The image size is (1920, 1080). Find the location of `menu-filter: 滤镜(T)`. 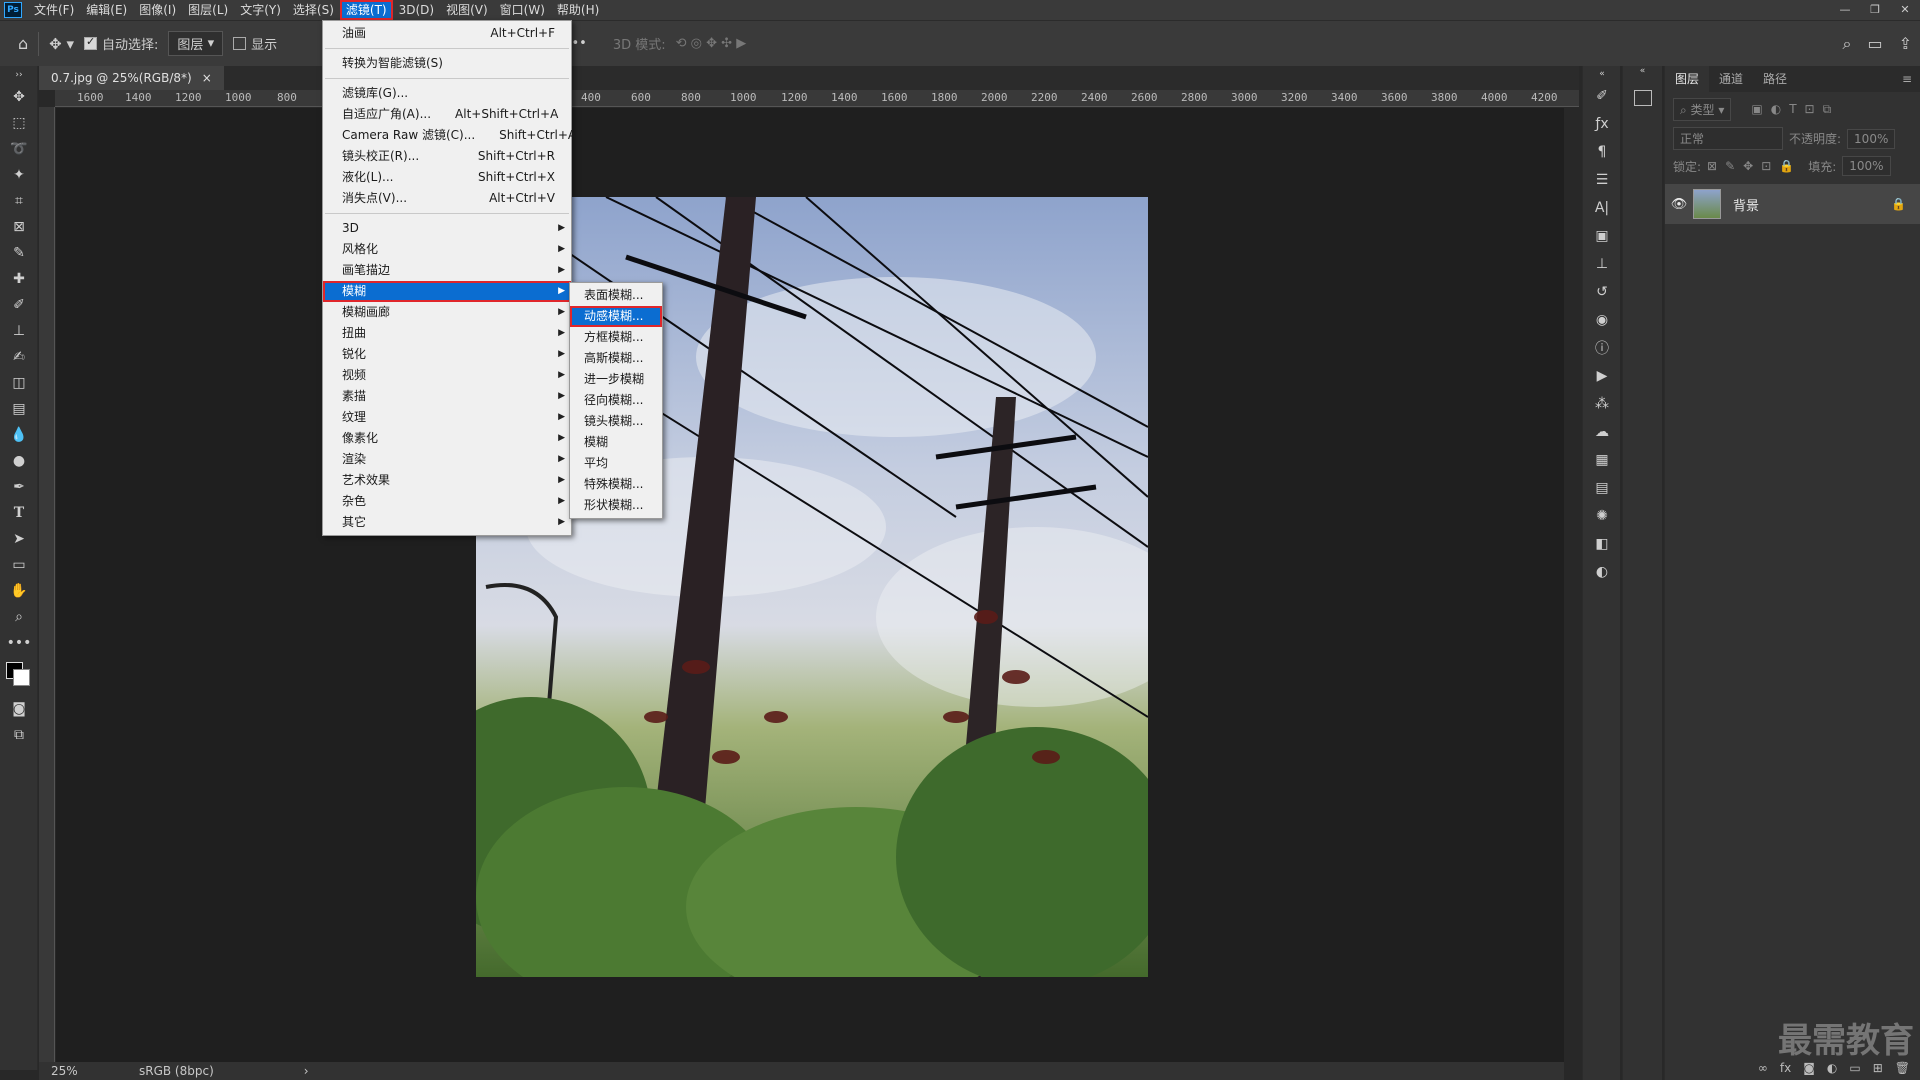

menu-filter: 滤镜(T) is located at coordinates (366, 10).